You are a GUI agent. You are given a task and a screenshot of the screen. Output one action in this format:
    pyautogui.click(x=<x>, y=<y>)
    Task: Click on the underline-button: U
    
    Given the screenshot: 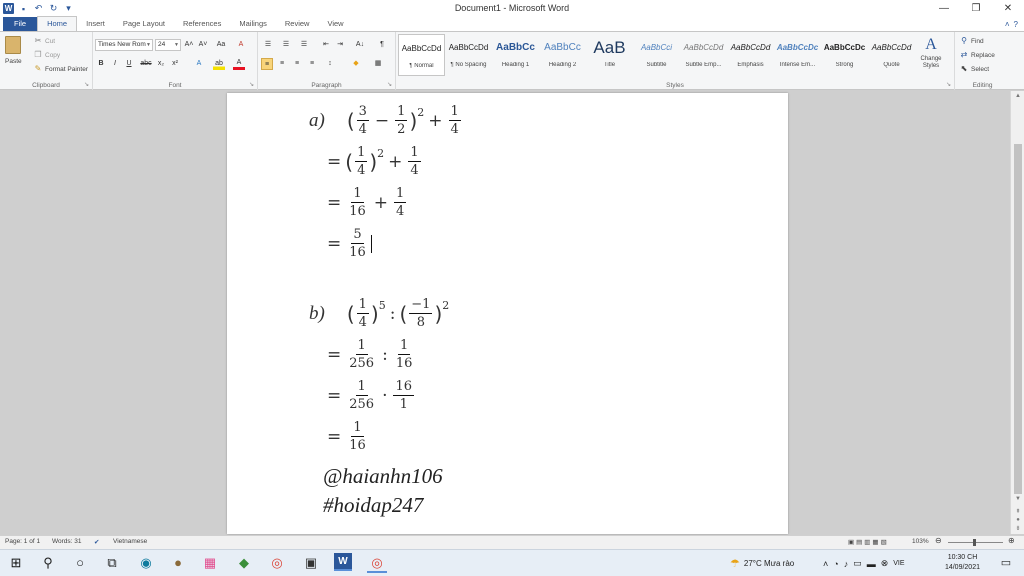 What is the action you would take?
    pyautogui.click(x=129, y=64)
    